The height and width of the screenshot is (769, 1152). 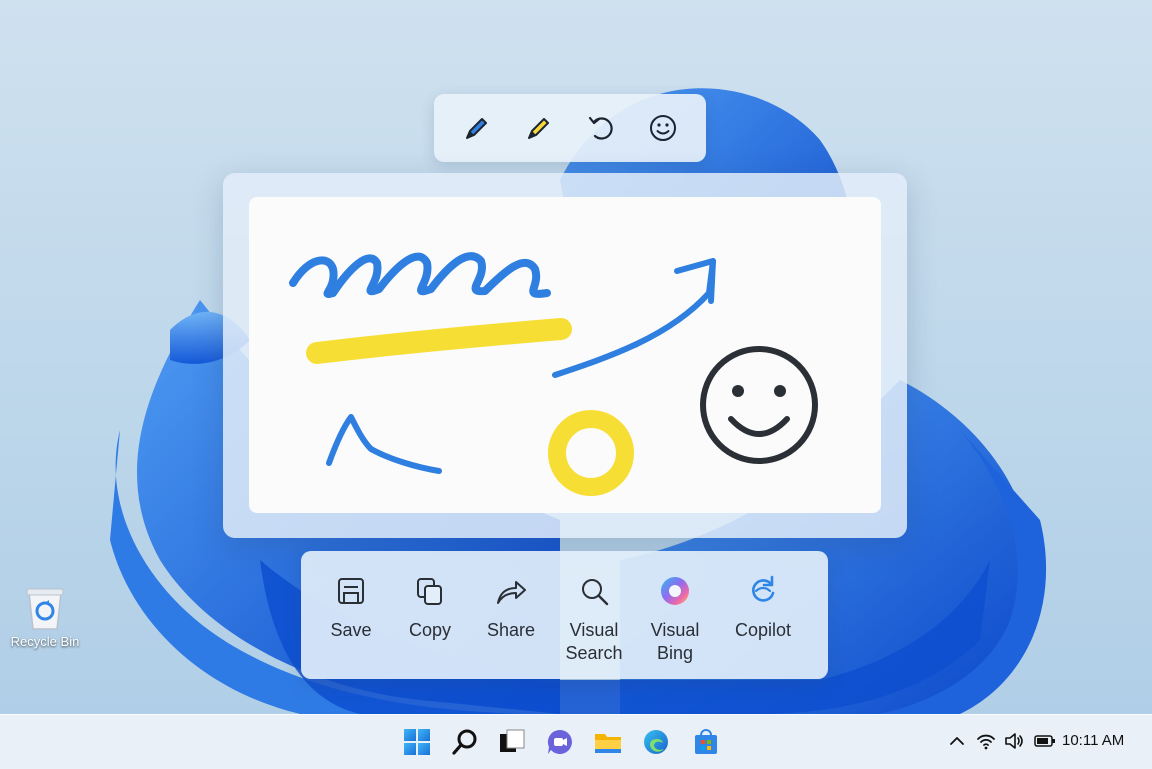 I want to click on start-button, so click(x=417, y=742).